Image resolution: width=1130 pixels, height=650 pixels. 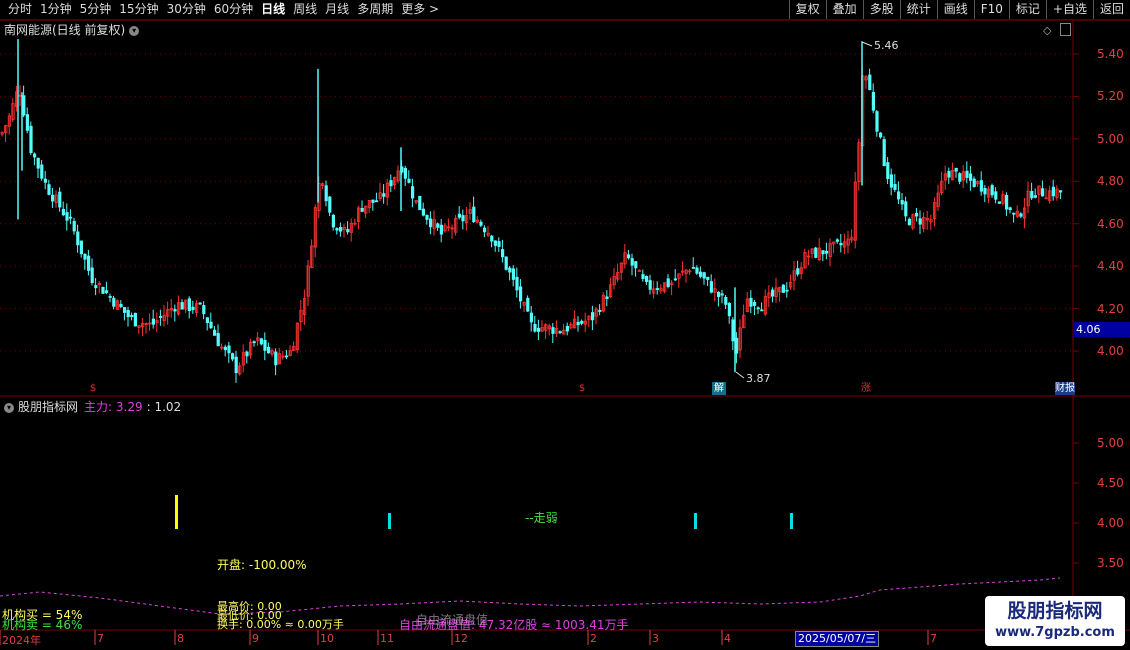 What do you see at coordinates (1110, 443) in the screenshot?
I see `indicator-axis-label: 5.00` at bounding box center [1110, 443].